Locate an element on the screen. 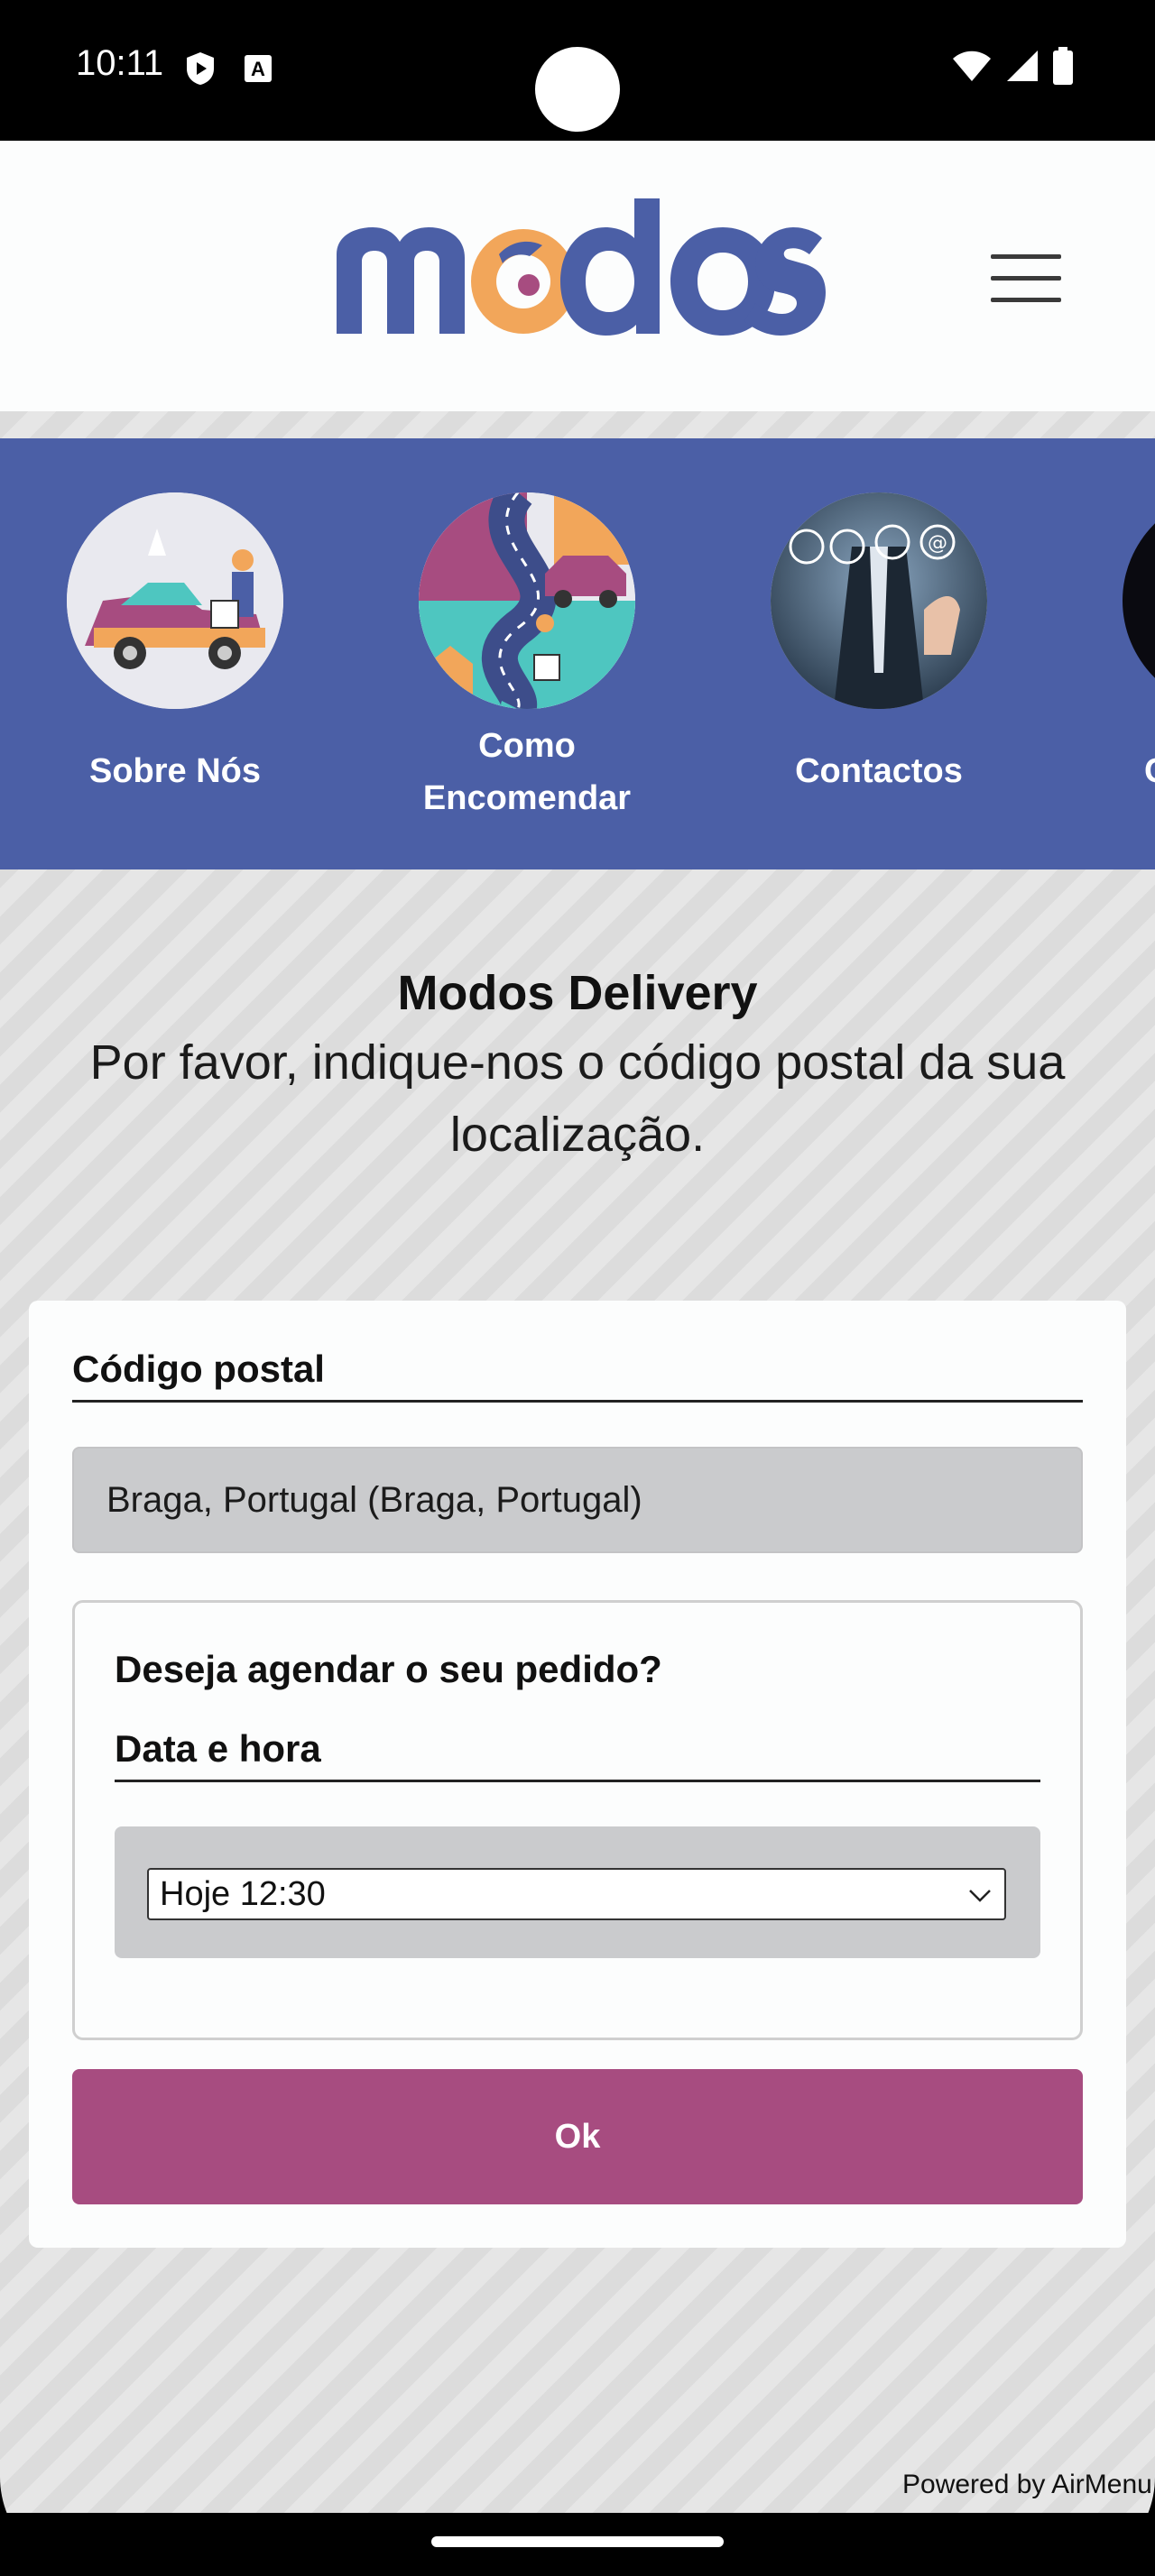 This screenshot has height=2576, width=1155. datetime-select-container: Hoje 12:30 is located at coordinates (577, 1892).